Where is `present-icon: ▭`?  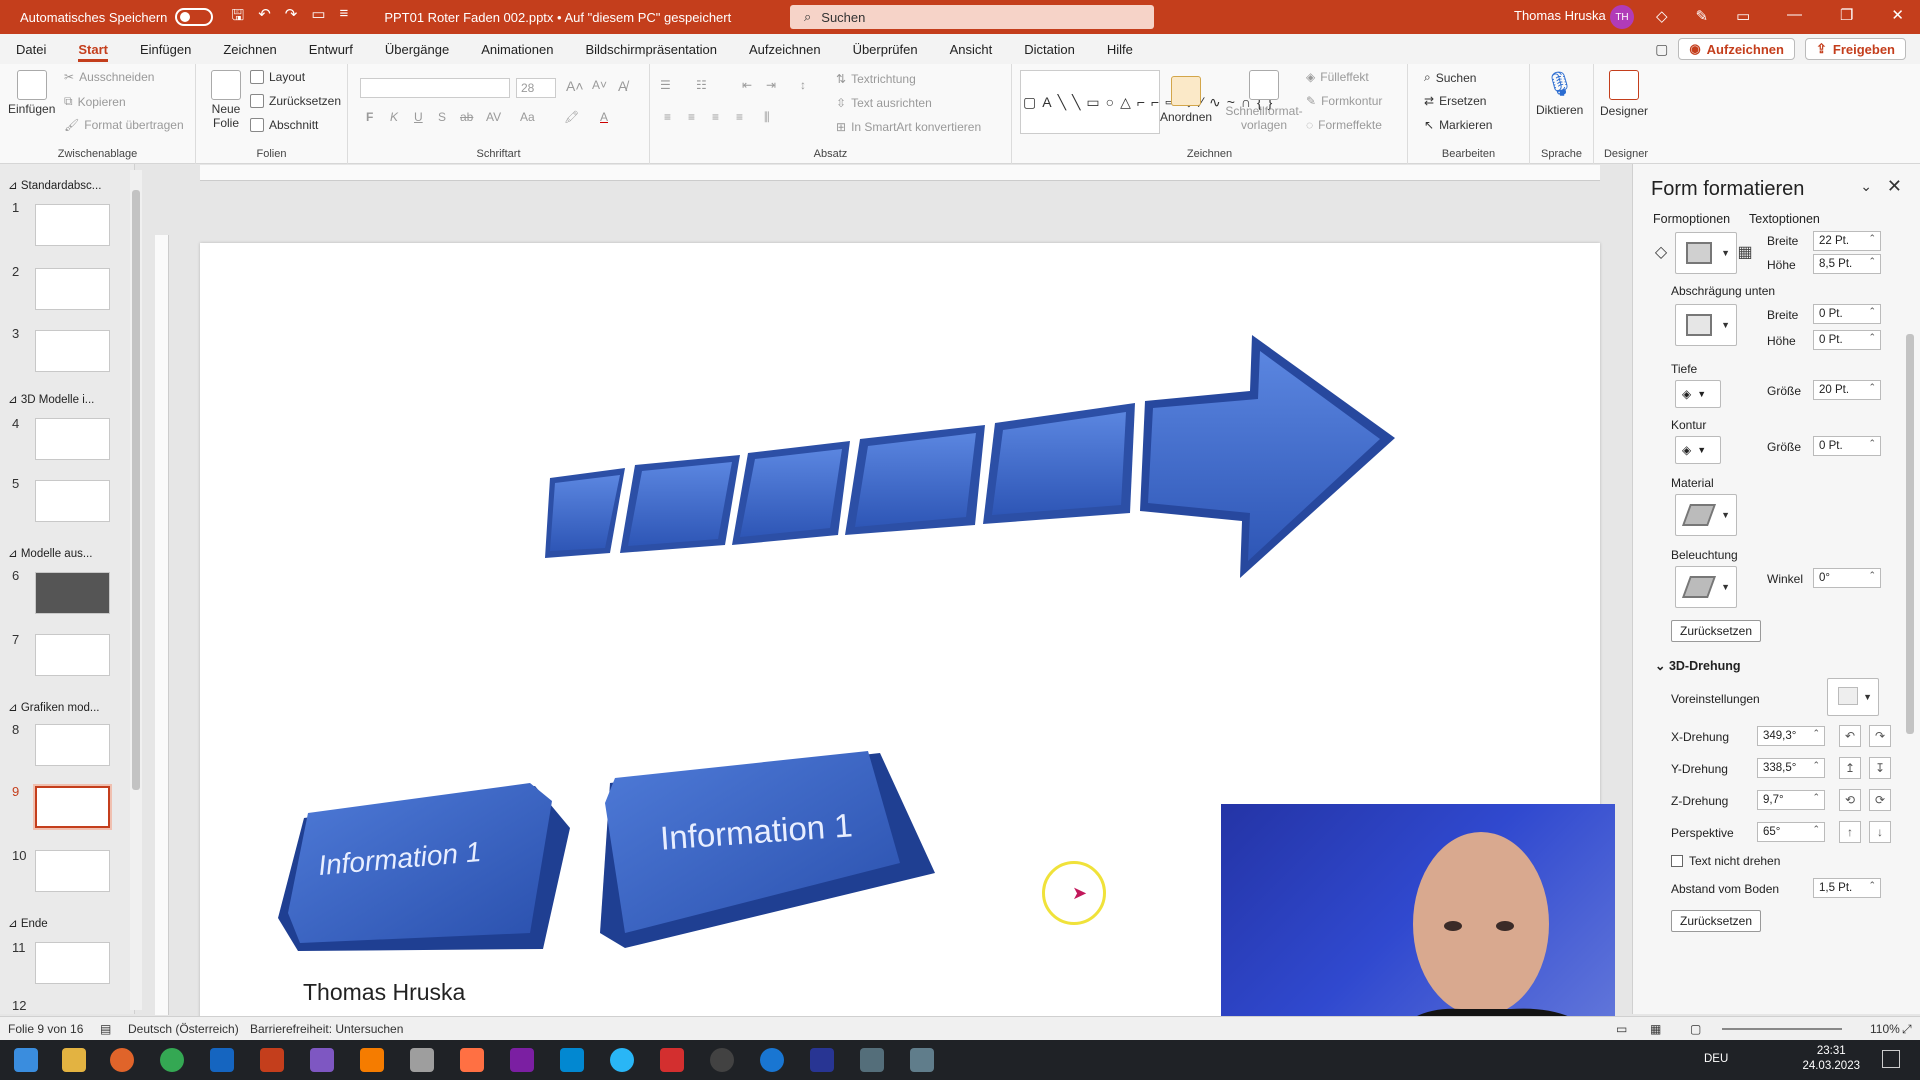
present-icon: ▭ is located at coordinates (318, 17).